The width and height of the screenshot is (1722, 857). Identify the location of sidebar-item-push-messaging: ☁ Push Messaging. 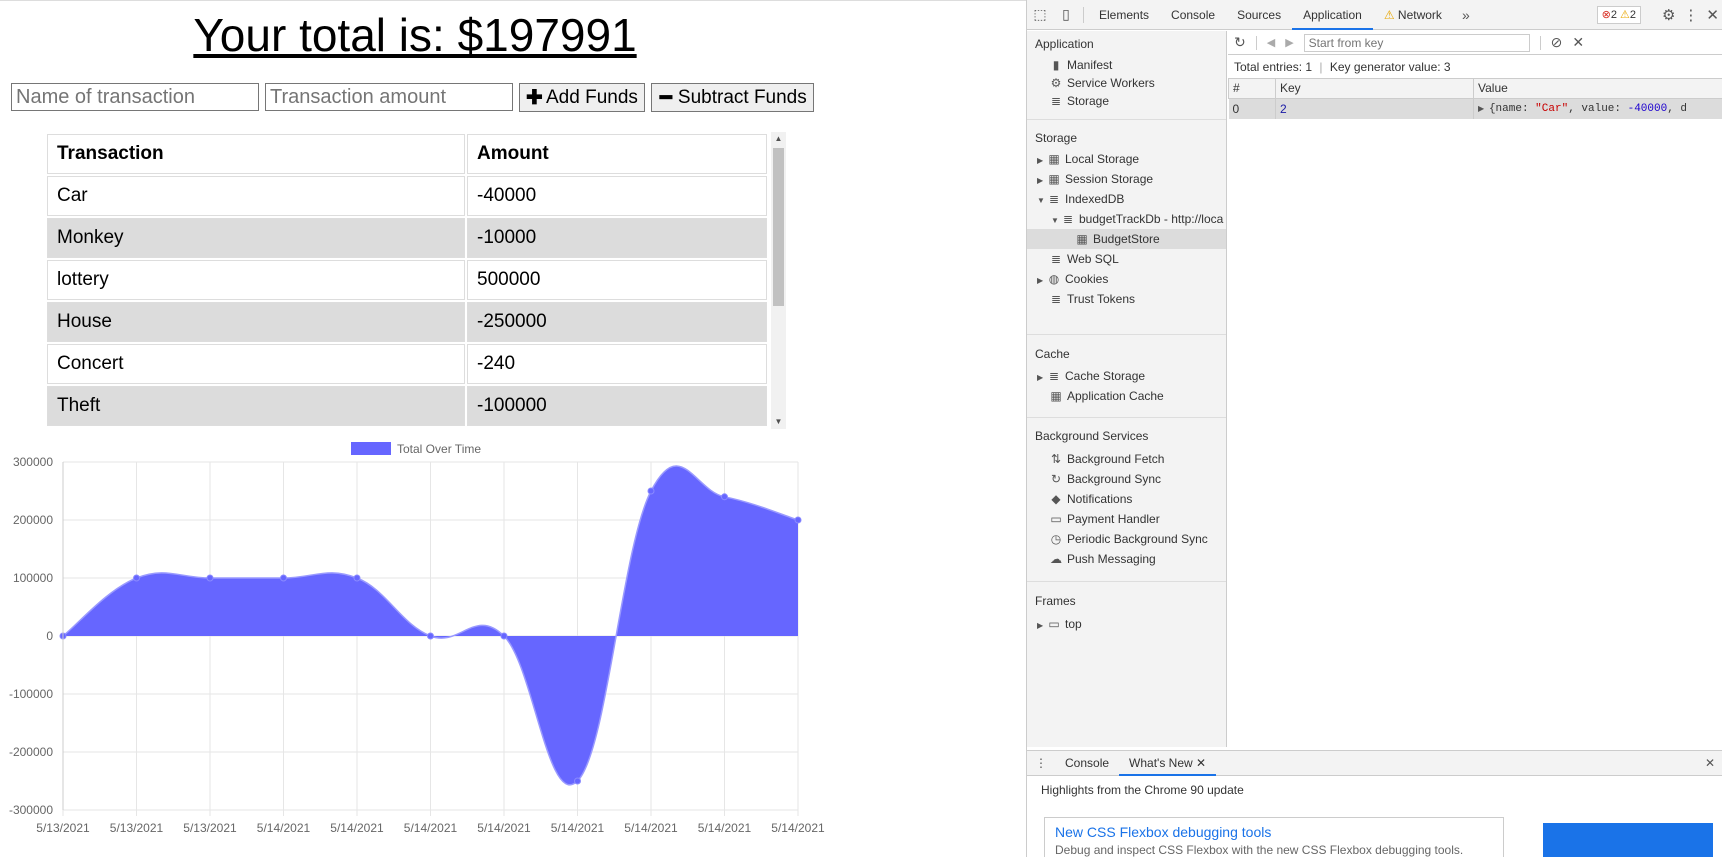
(1102, 559).